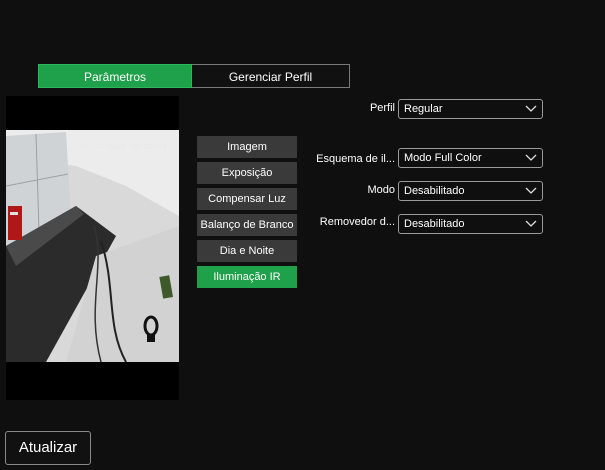 The height and width of the screenshot is (470, 605). I want to click on tab-gerenciar-perfil: Gerenciar Perfil, so click(271, 76).